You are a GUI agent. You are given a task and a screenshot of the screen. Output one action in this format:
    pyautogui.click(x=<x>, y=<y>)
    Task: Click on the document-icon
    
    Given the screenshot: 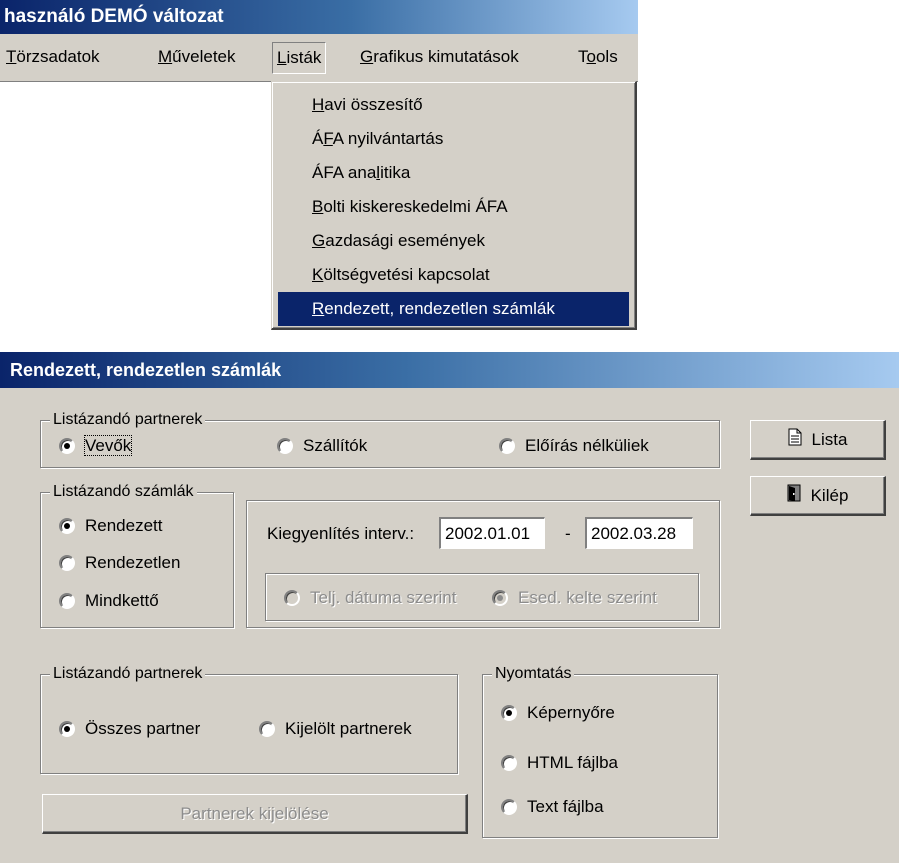 What is the action you would take?
    pyautogui.click(x=795, y=441)
    